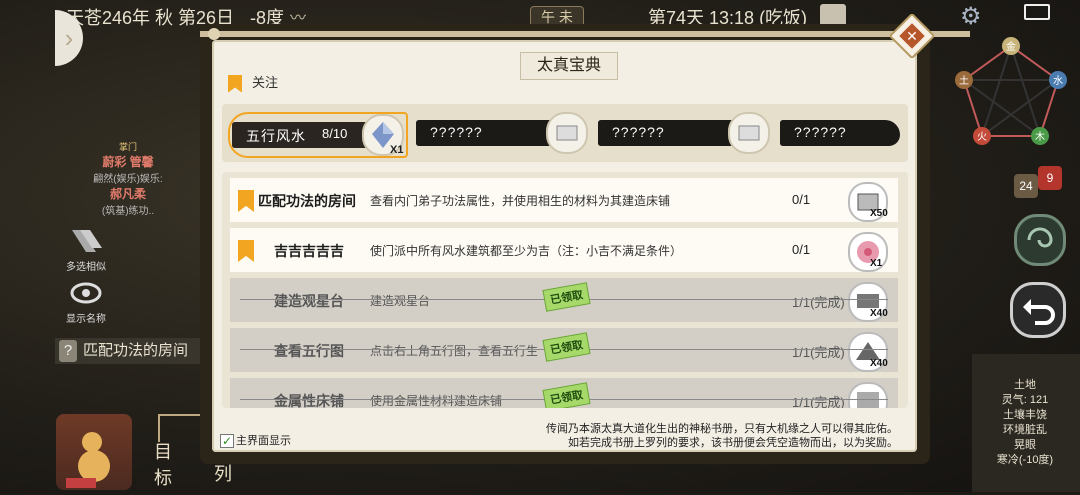  I want to click on panel-title: 太真宝典, so click(569, 66).